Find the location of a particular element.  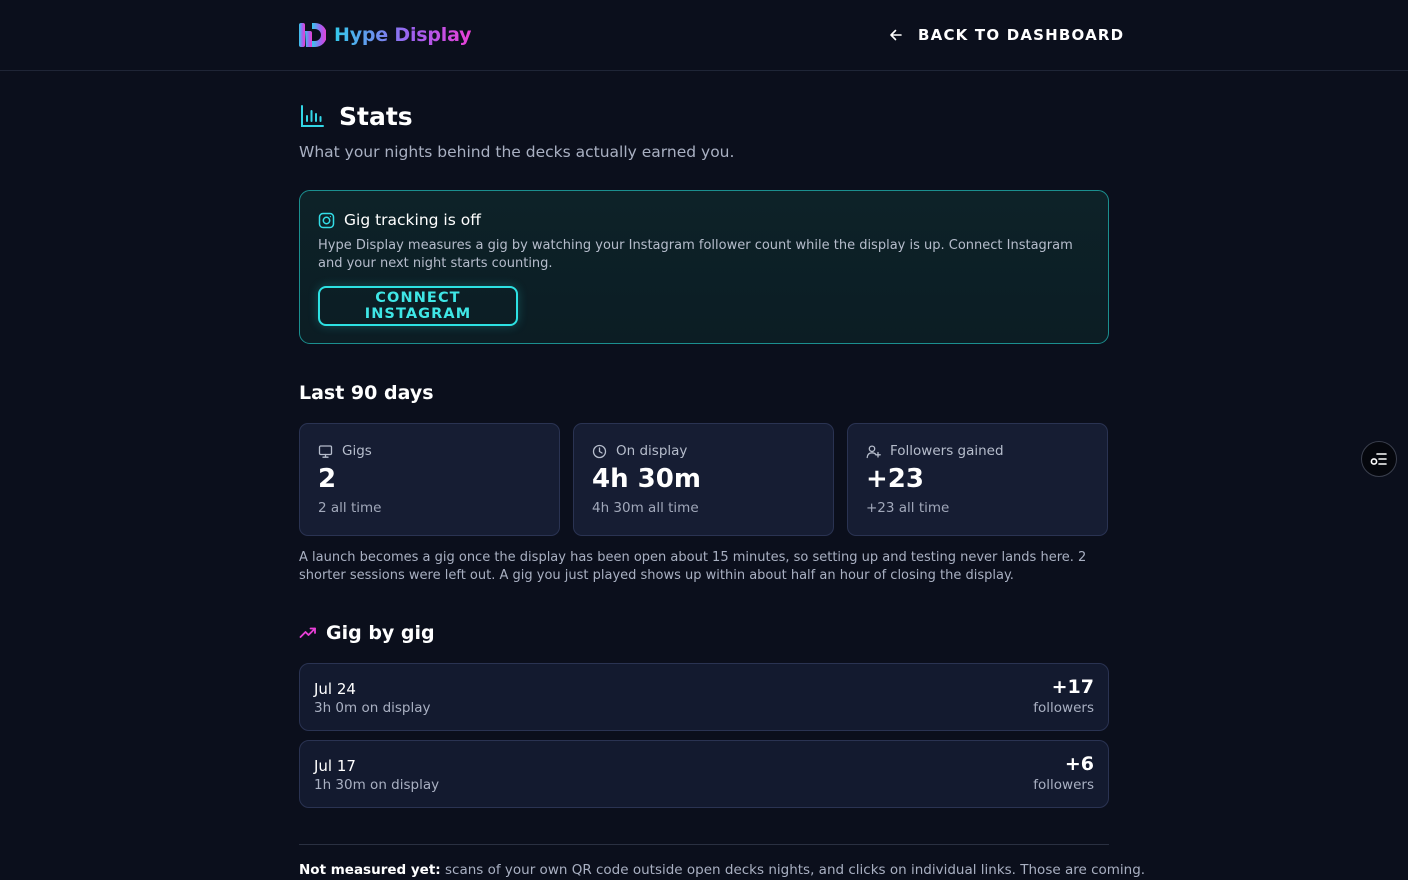

trending-up-icon is located at coordinates (307, 632).